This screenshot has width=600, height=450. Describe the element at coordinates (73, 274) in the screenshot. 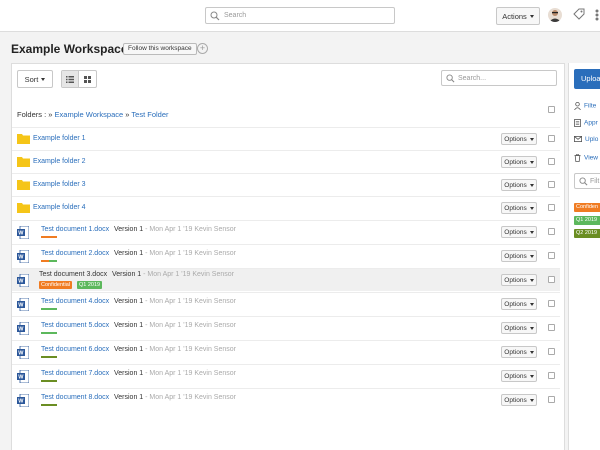

I see `document-name: Test document 3.docx` at that location.